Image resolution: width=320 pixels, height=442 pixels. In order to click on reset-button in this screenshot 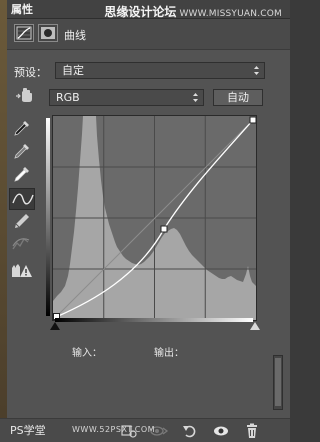, I will do `click(191, 431)`.